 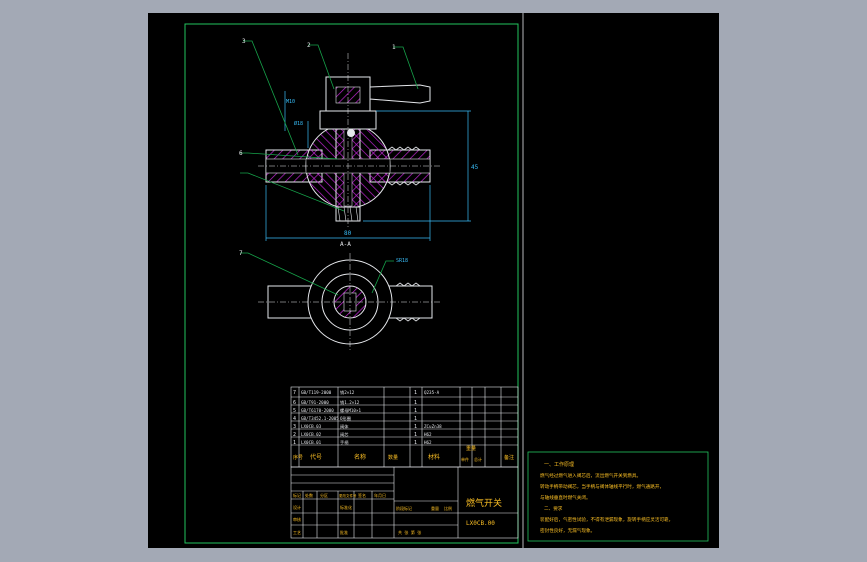 I want to click on bom-code: LX0CB.01, so click(x=311, y=442).